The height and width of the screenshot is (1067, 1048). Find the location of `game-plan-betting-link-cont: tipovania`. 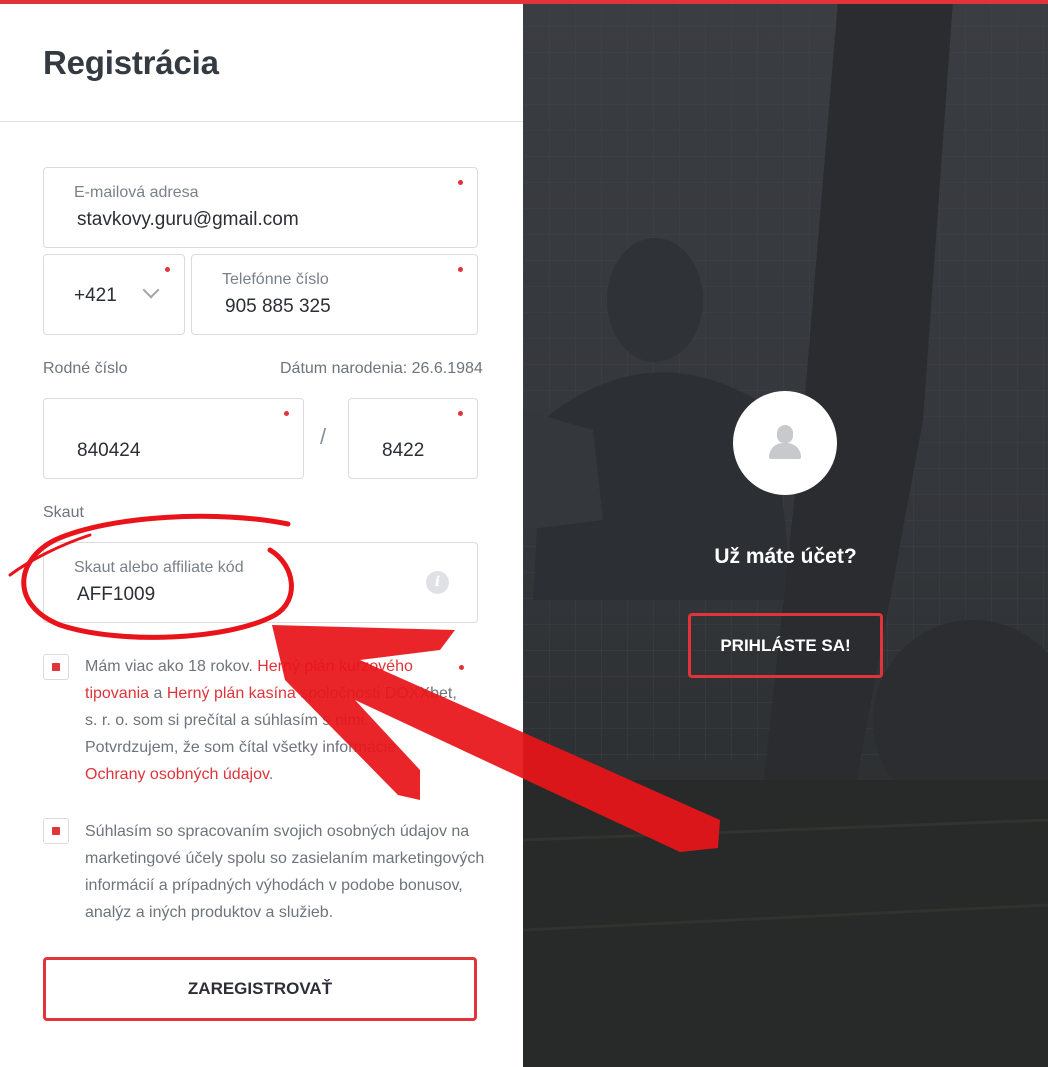

game-plan-betting-link-cont: tipovania is located at coordinates (117, 693).